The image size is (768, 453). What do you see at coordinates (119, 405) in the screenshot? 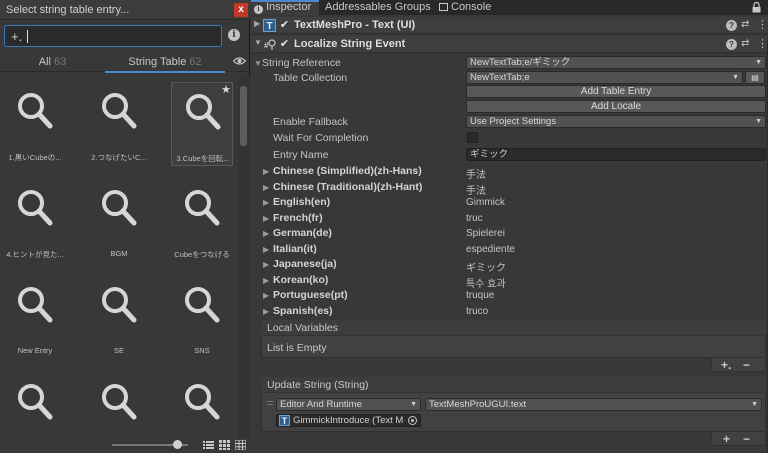
I see `entry-item: お問い合わせ` at bounding box center [119, 405].